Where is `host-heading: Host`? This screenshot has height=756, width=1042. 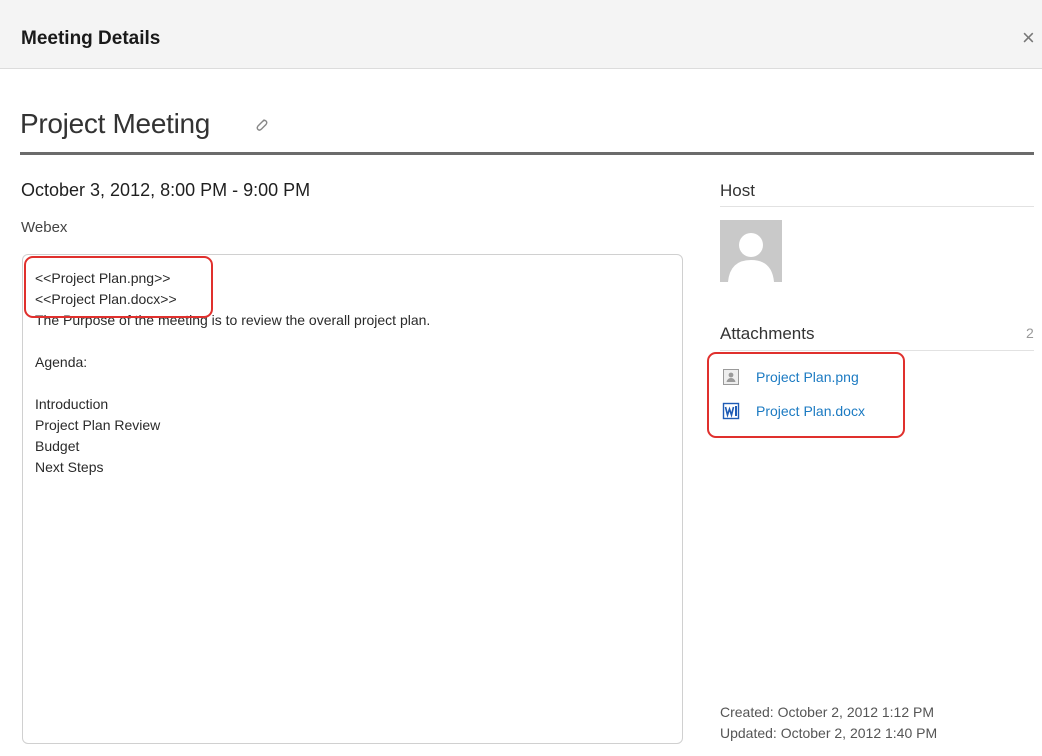 host-heading: Host is located at coordinates (737, 190).